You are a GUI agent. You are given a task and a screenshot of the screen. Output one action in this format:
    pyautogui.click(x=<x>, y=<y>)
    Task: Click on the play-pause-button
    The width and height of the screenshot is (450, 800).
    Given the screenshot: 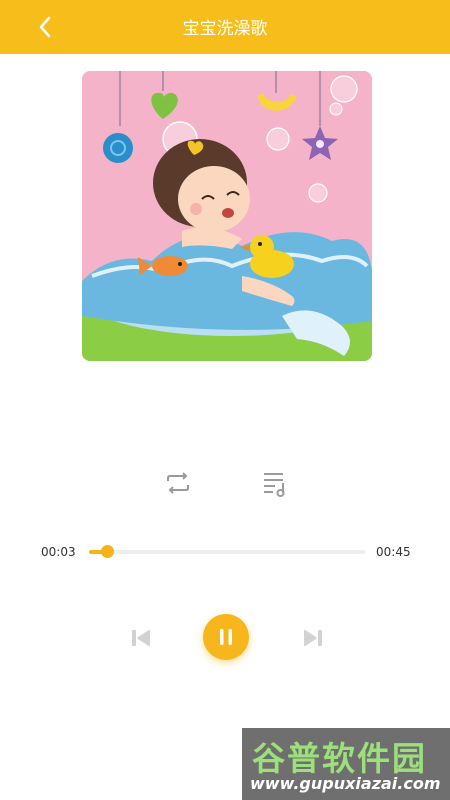 What is the action you would take?
    pyautogui.click(x=226, y=637)
    